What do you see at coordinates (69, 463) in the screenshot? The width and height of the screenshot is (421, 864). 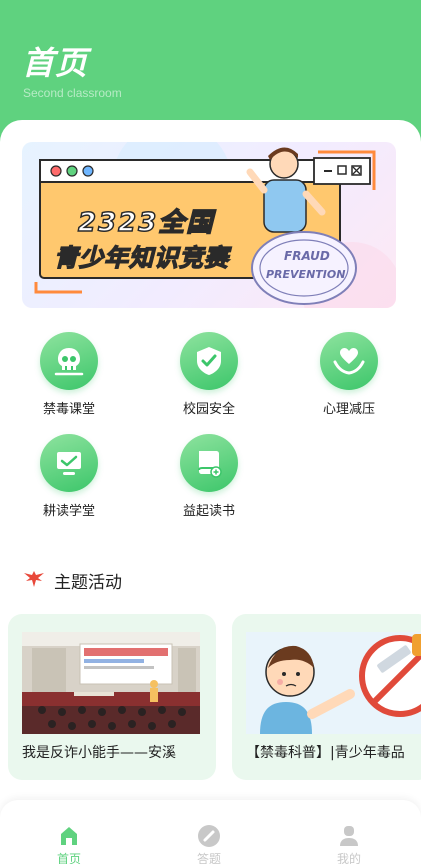 I see `monitor-book-icon` at bounding box center [69, 463].